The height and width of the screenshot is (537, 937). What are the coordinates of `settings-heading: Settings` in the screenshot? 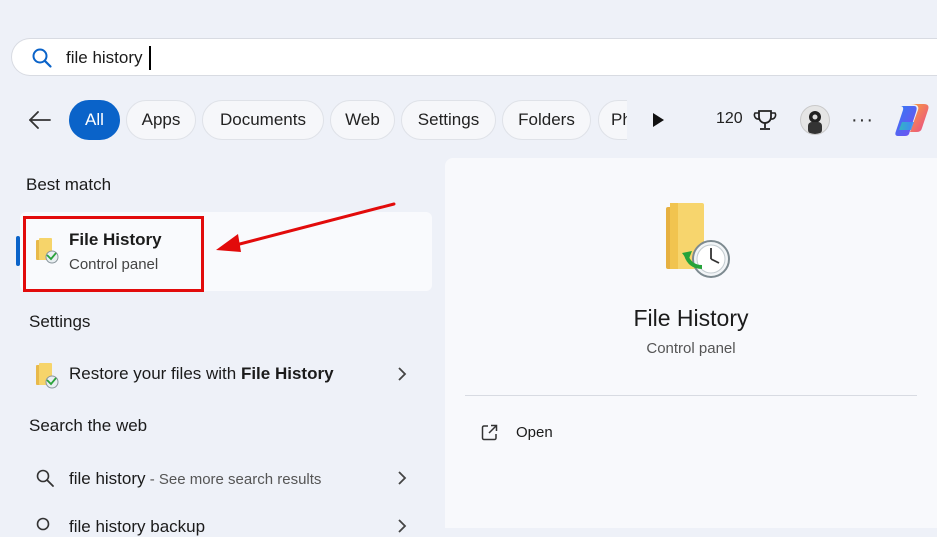 It's located at (60, 321).